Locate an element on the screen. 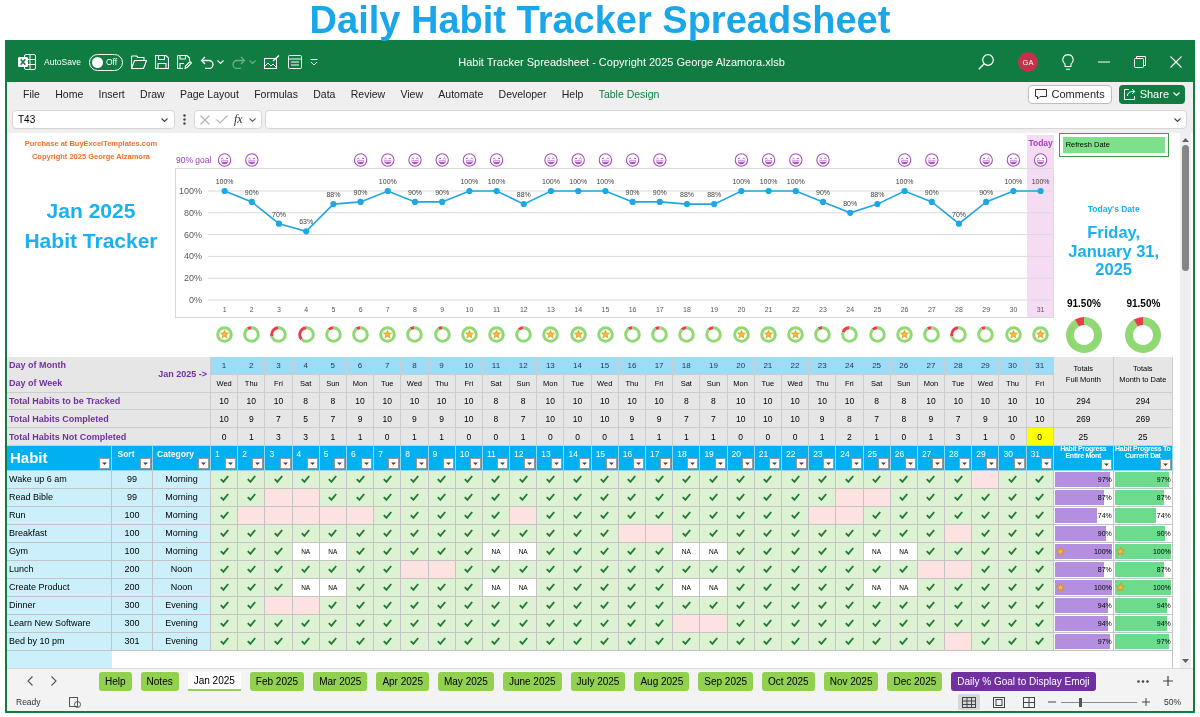 This screenshot has height=717, width=1200. customize-icon is located at coordinates (313, 62).